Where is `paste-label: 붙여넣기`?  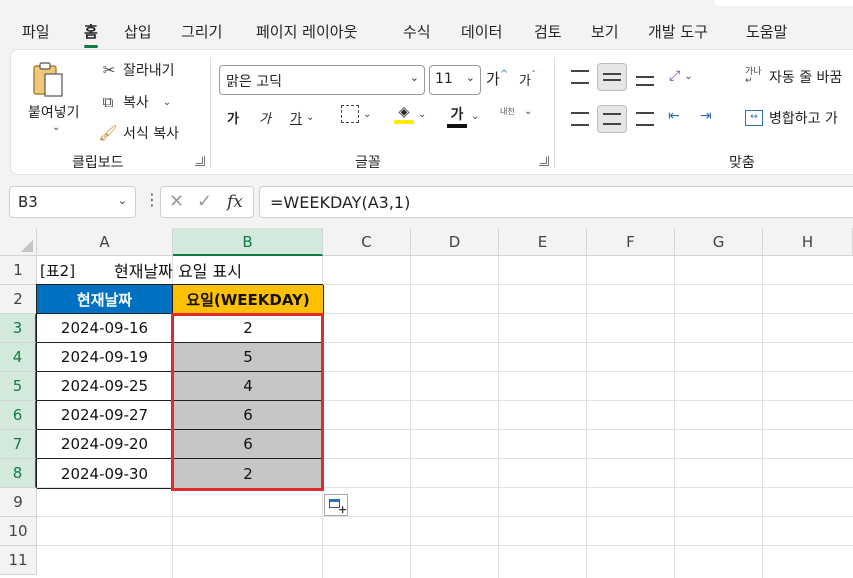
paste-label: 붙여넣기 is located at coordinates (54, 112).